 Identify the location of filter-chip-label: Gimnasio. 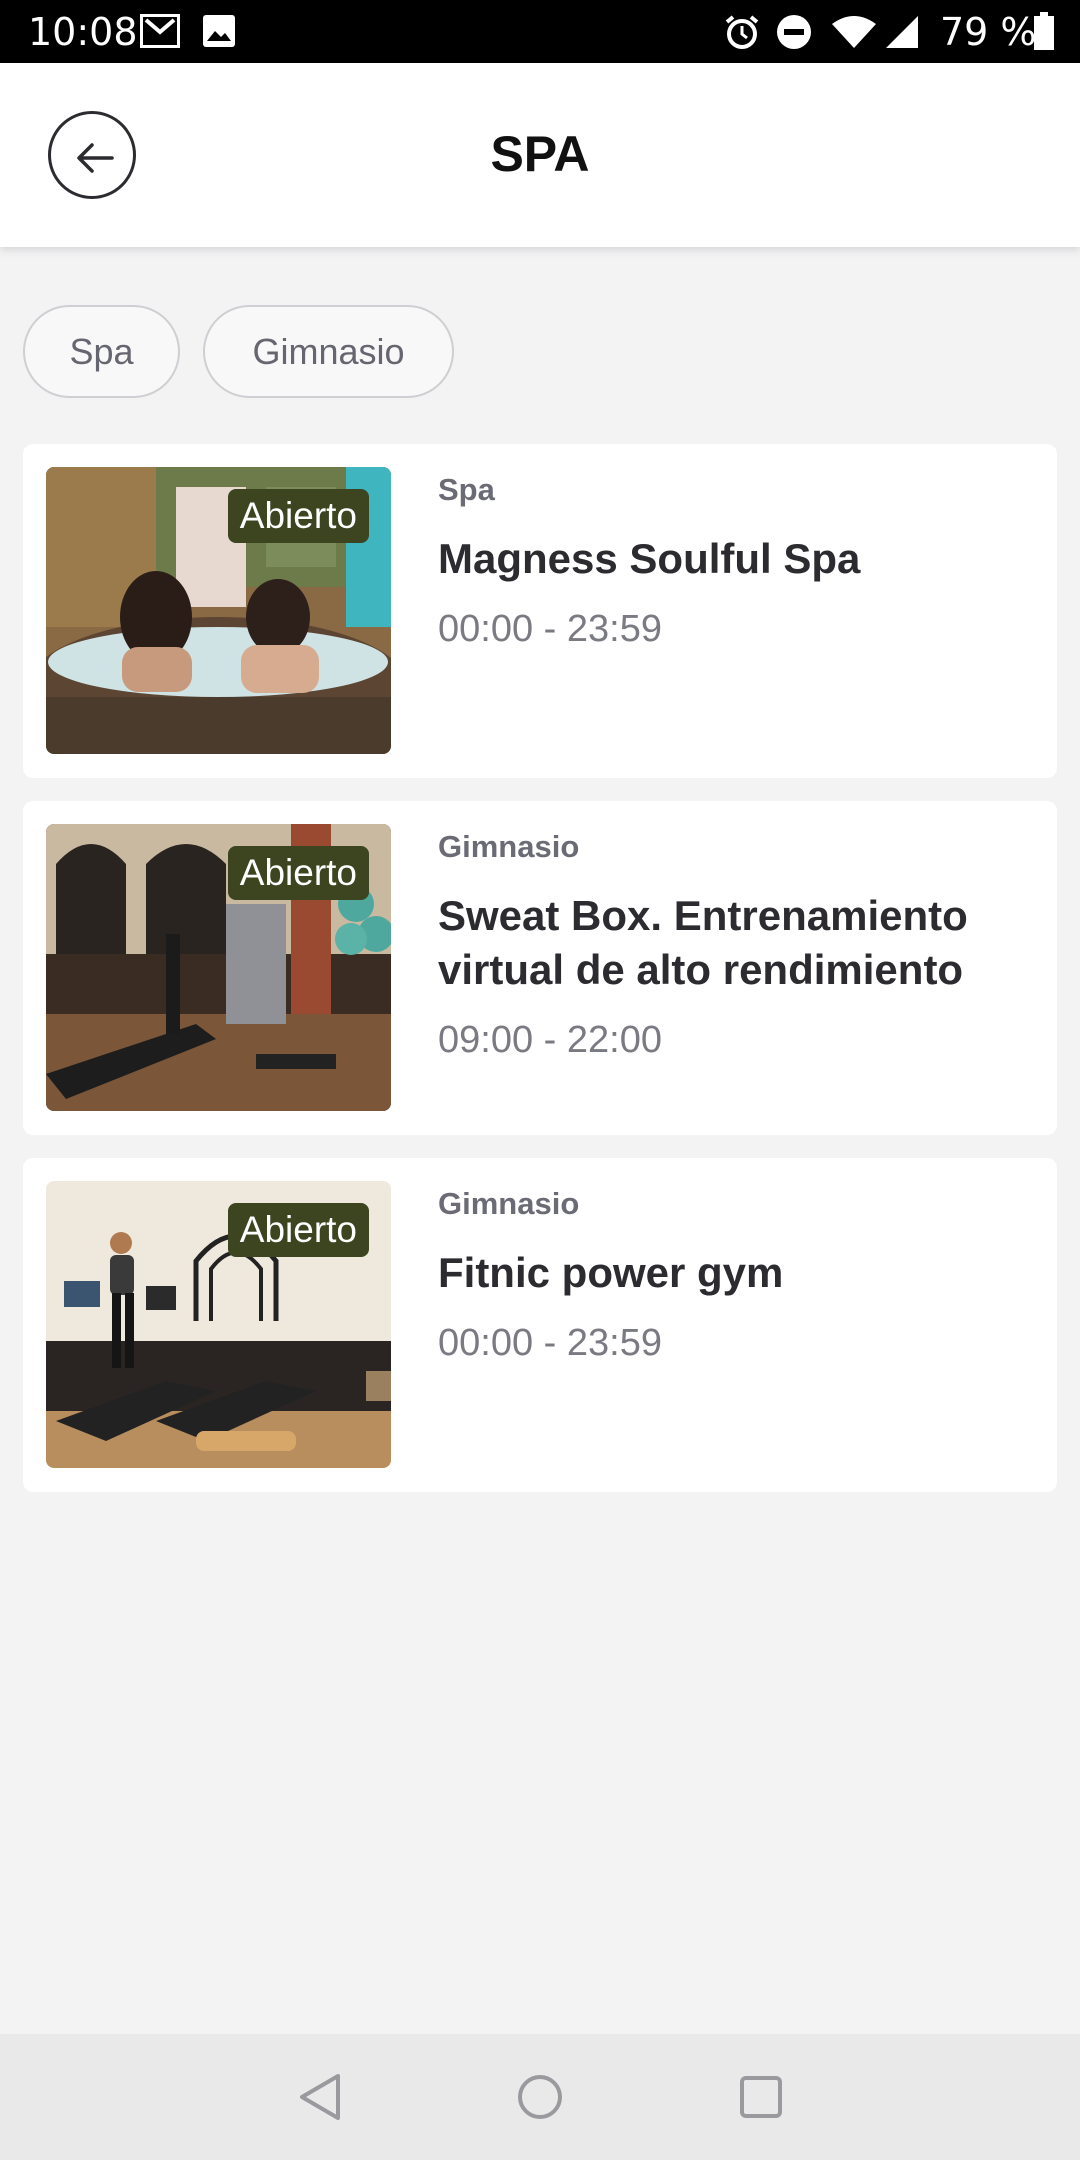
(328, 351).